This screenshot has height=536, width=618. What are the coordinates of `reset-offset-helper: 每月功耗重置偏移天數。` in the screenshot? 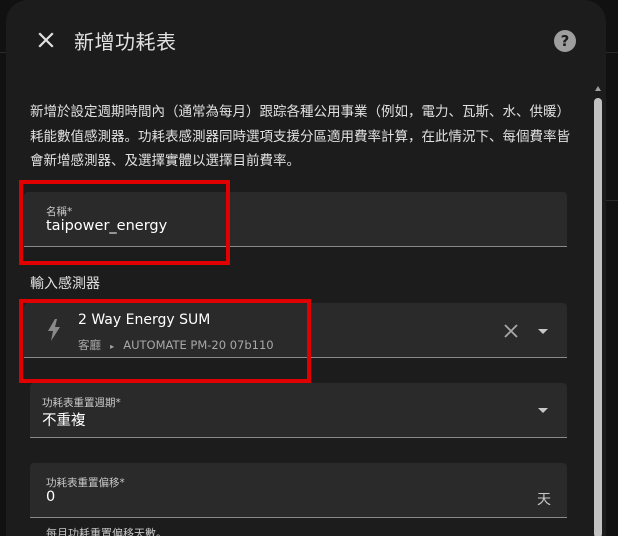 It's located at (106, 531).